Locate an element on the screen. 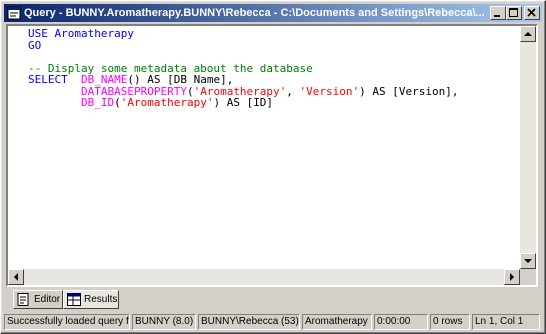 The height and width of the screenshot is (334, 546). scroll-up-icon is located at coordinates (528, 34).